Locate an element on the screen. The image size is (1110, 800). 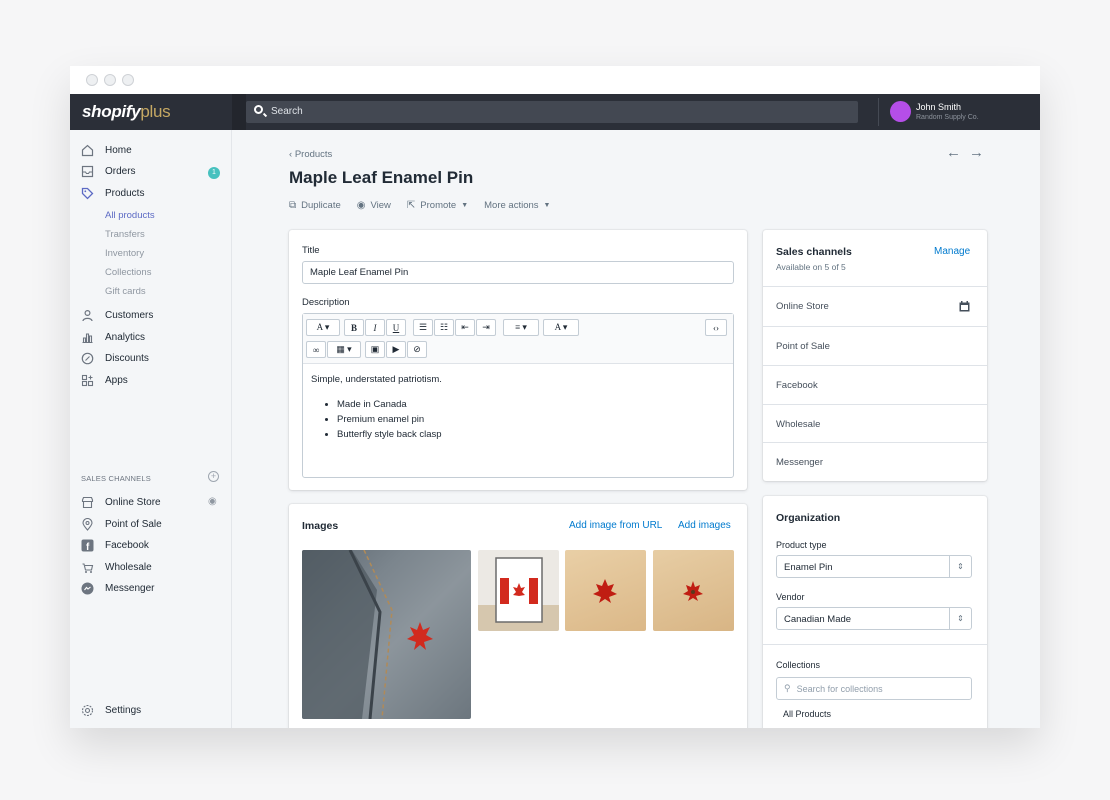
discount-icon is located at coordinates (87, 358).